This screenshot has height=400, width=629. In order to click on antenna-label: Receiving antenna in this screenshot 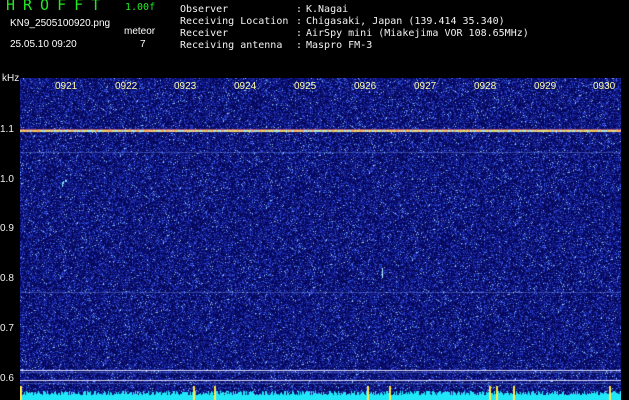, I will do `click(231, 45)`.